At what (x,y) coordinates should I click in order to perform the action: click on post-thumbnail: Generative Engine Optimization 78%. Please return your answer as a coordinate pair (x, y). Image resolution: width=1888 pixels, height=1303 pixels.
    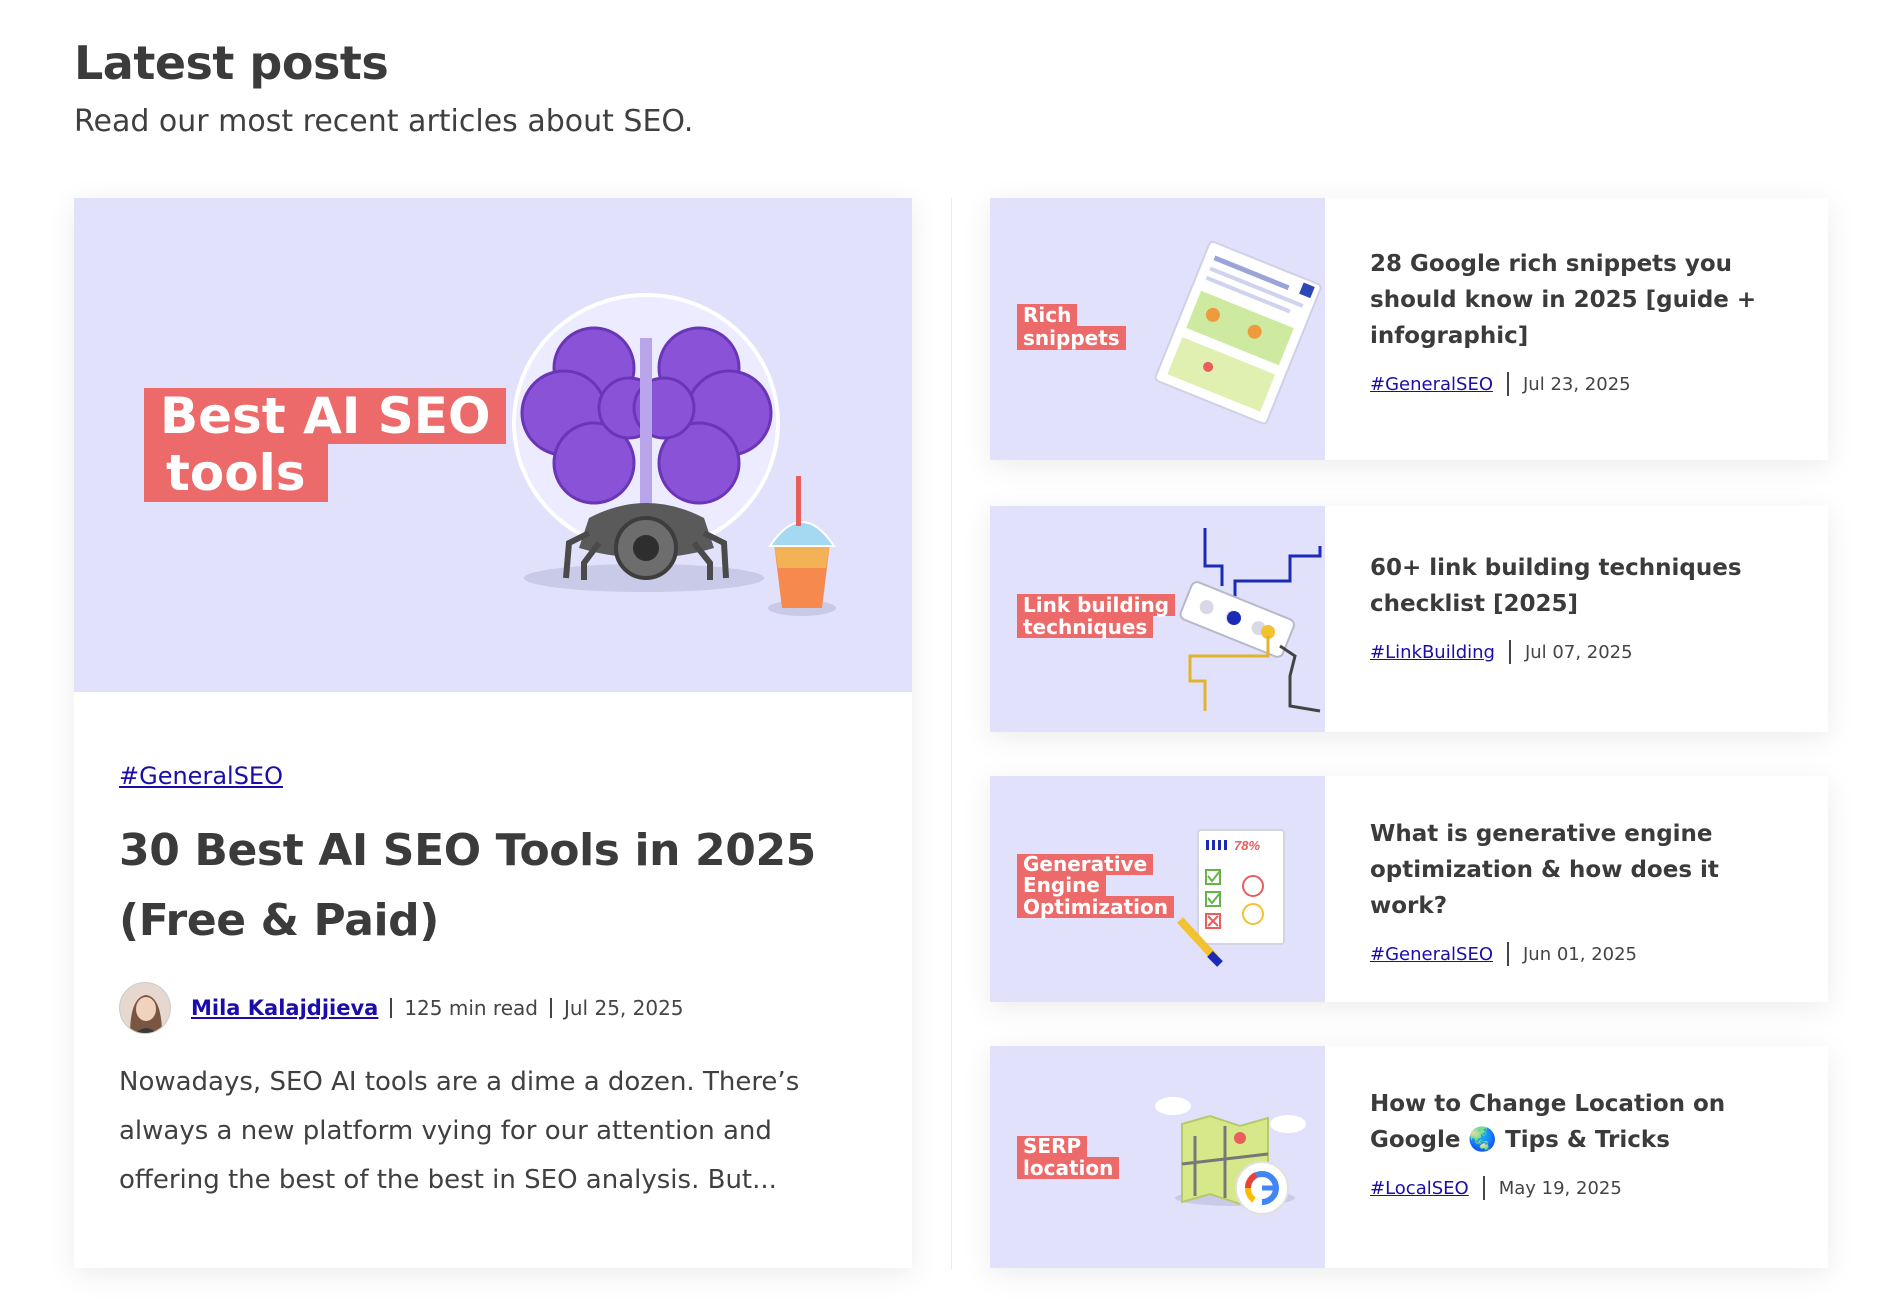
    Looking at the image, I should click on (1157, 889).